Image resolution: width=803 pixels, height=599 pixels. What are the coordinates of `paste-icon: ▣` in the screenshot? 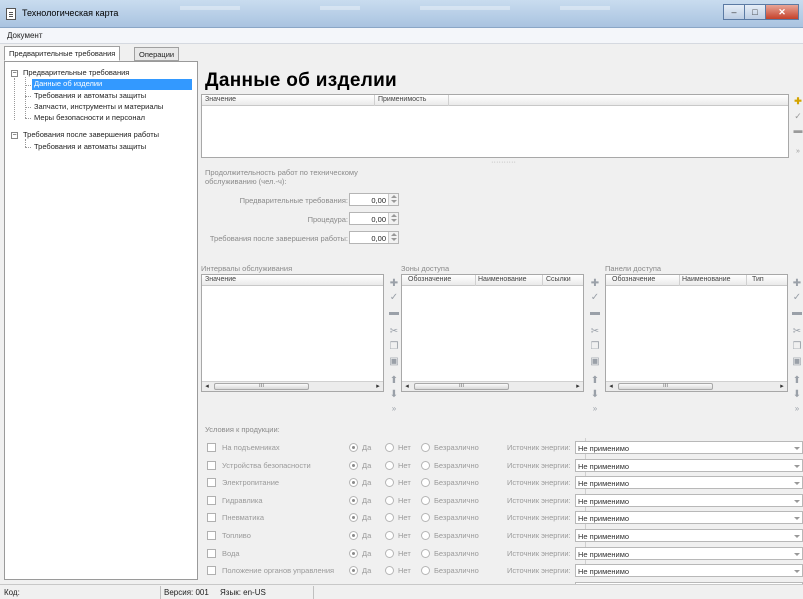 It's located at (595, 362).